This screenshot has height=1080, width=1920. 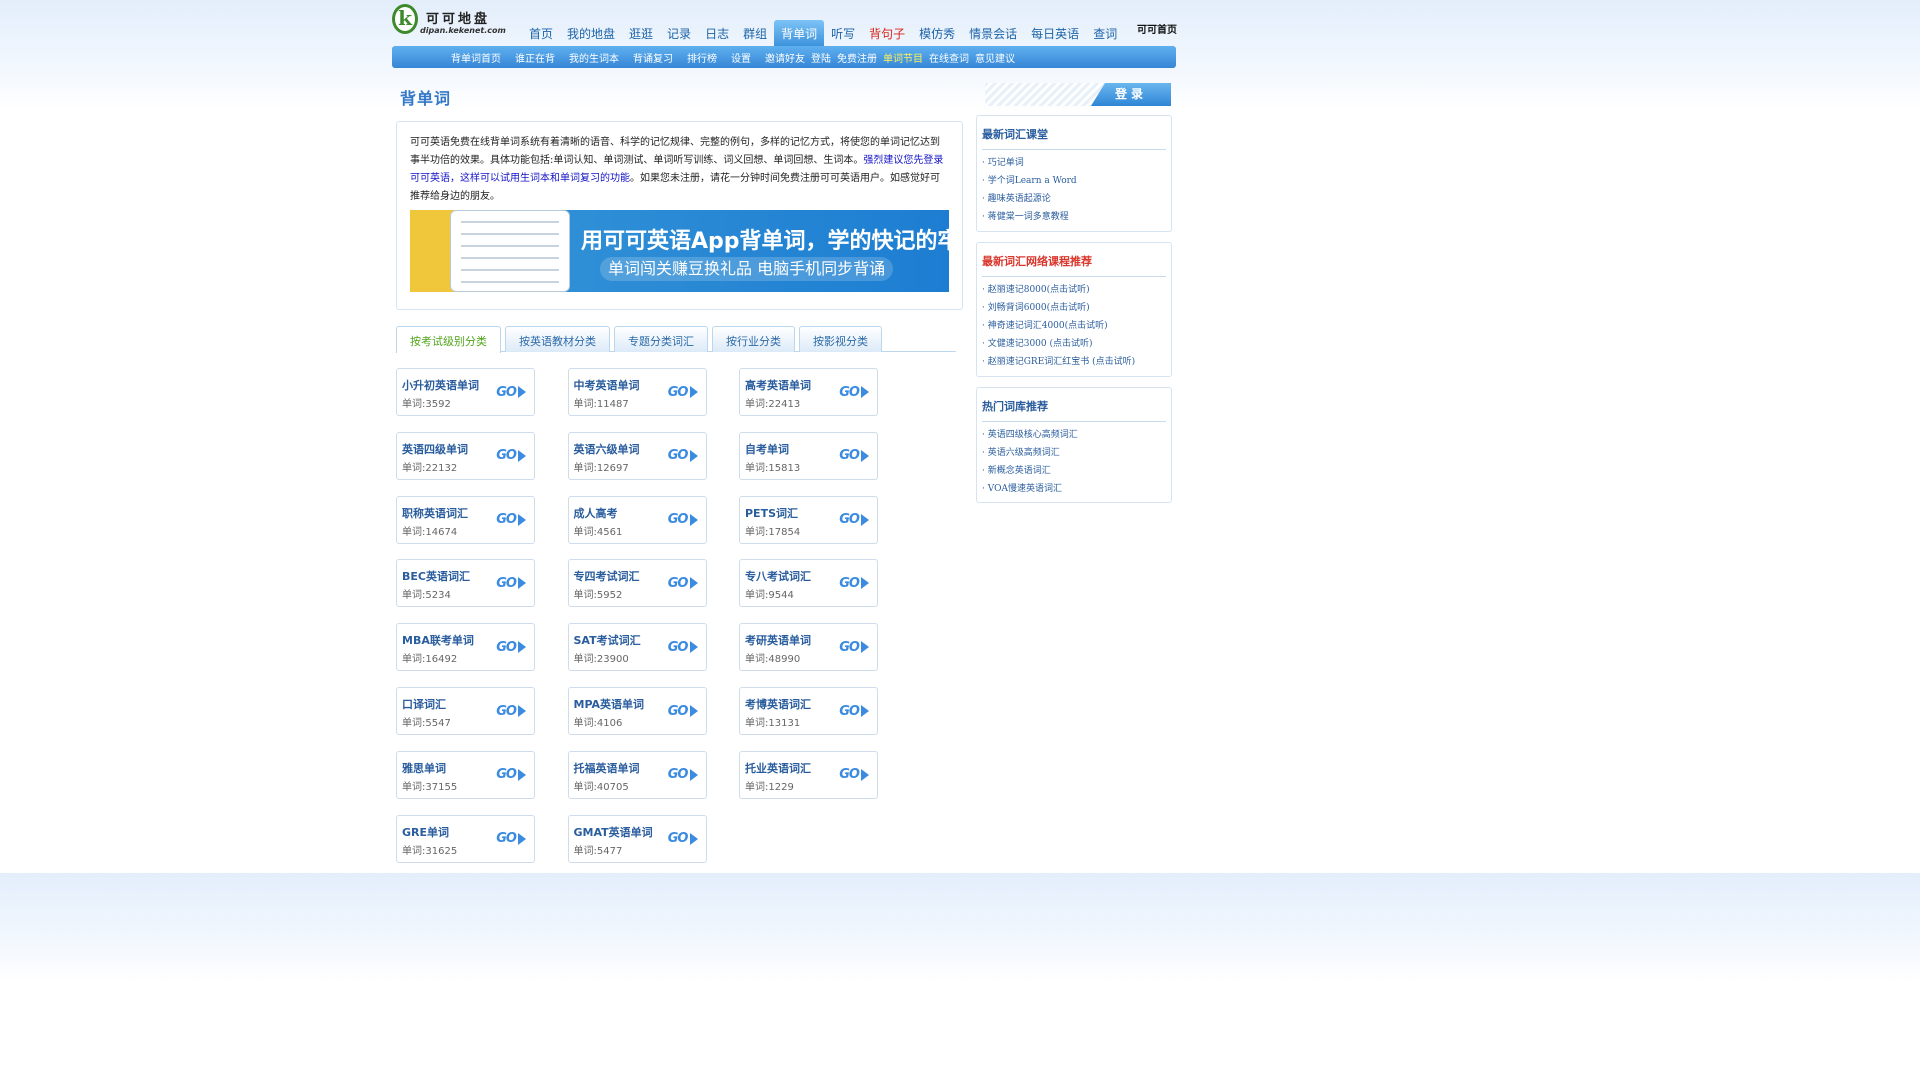 I want to click on wordlist-card: 小升初英语单词 单词:3592 GO, so click(x=465, y=392).